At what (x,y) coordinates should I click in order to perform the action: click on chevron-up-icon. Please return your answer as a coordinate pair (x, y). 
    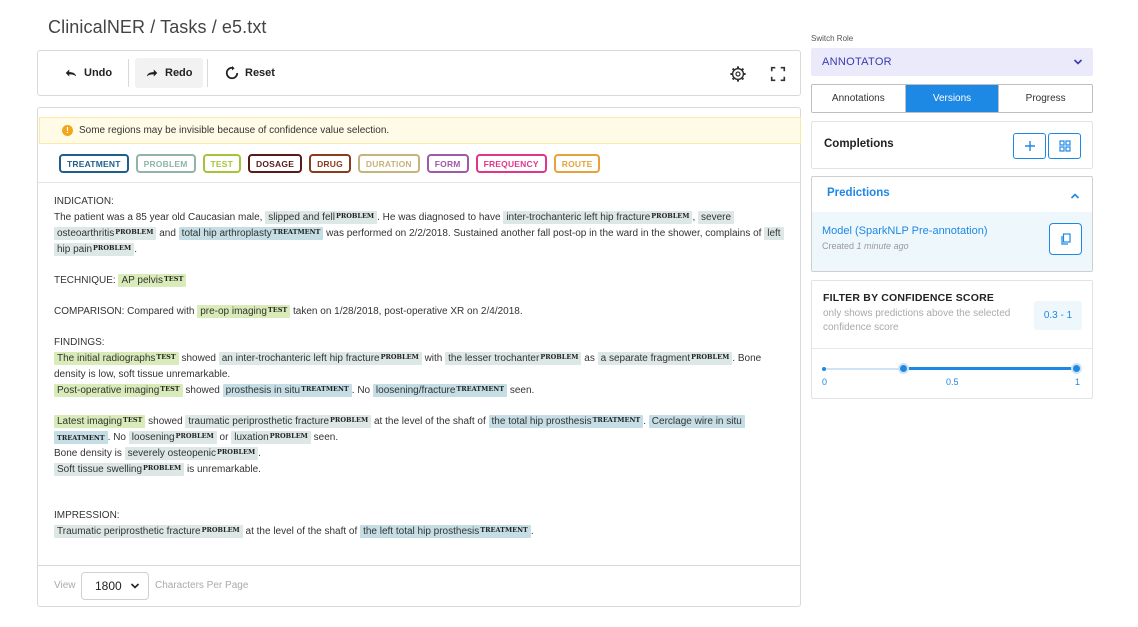
    Looking at the image, I should click on (1075, 196).